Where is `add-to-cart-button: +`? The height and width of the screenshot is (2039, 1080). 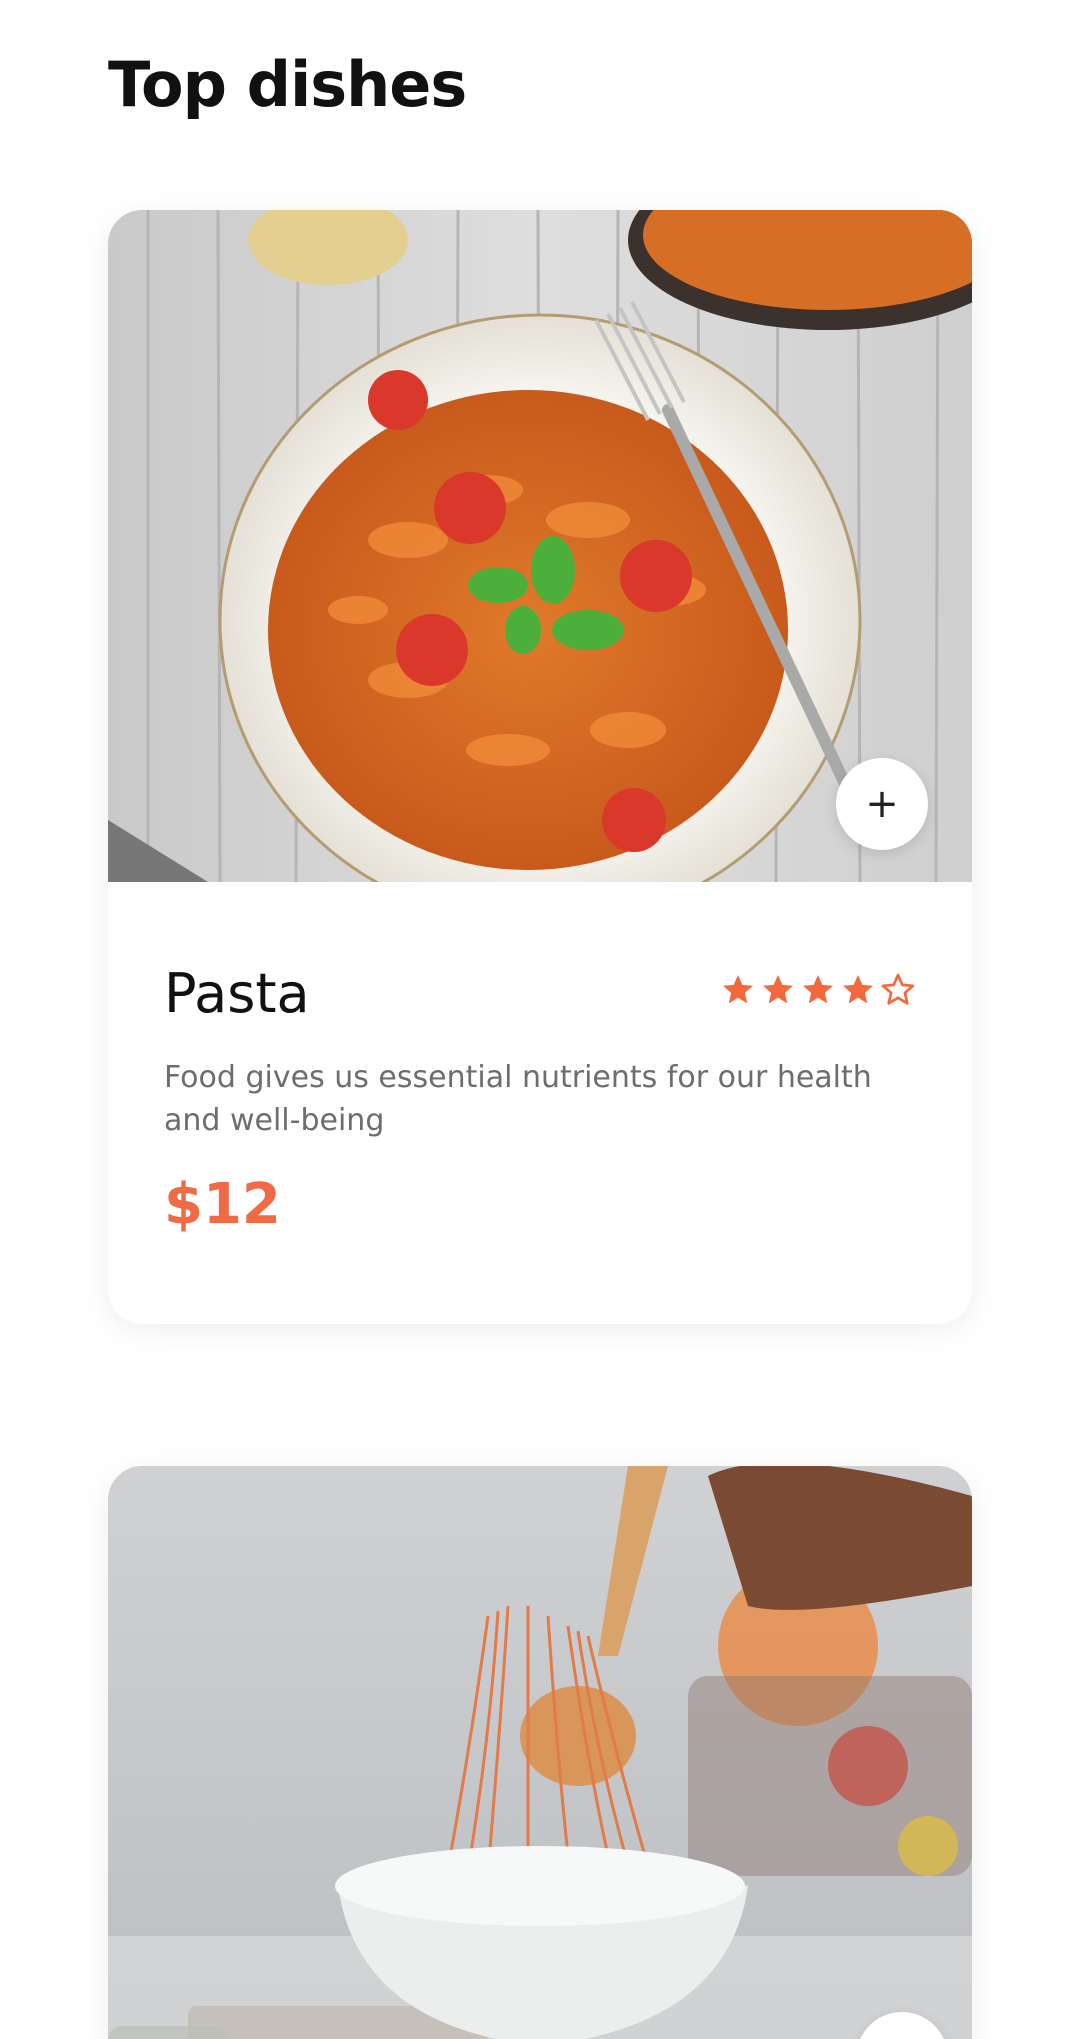 add-to-cart-button: + is located at coordinates (882, 804).